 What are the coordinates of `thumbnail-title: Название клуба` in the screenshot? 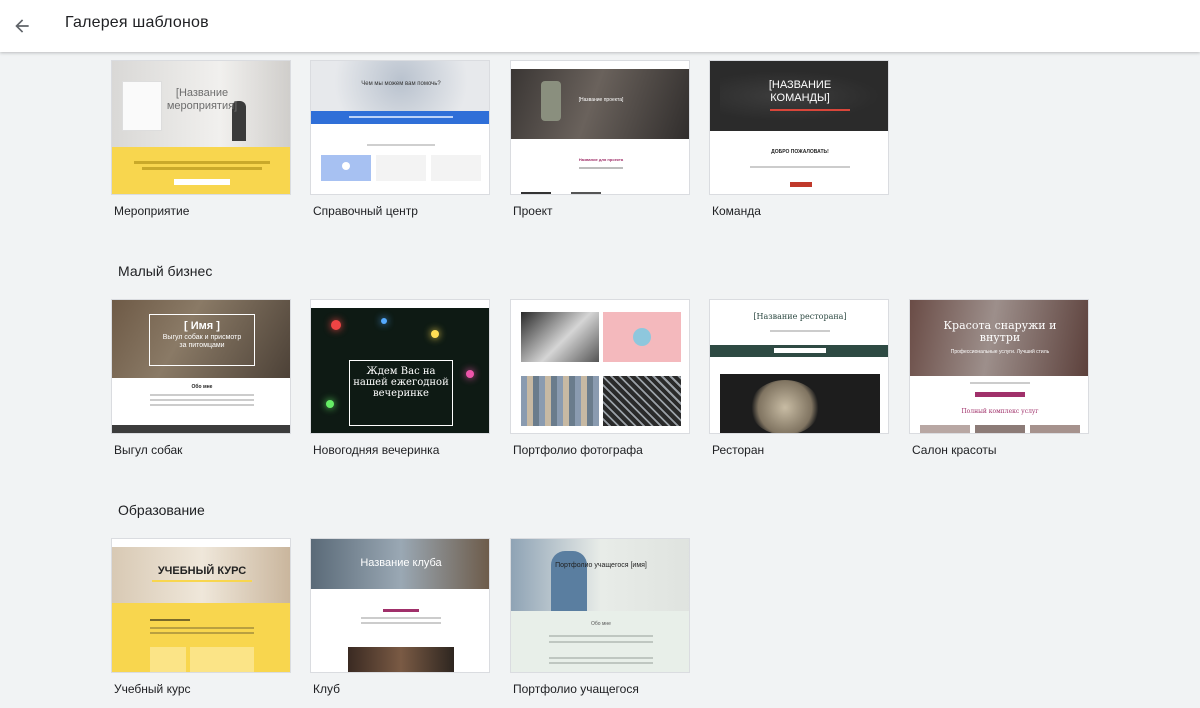 It's located at (401, 563).